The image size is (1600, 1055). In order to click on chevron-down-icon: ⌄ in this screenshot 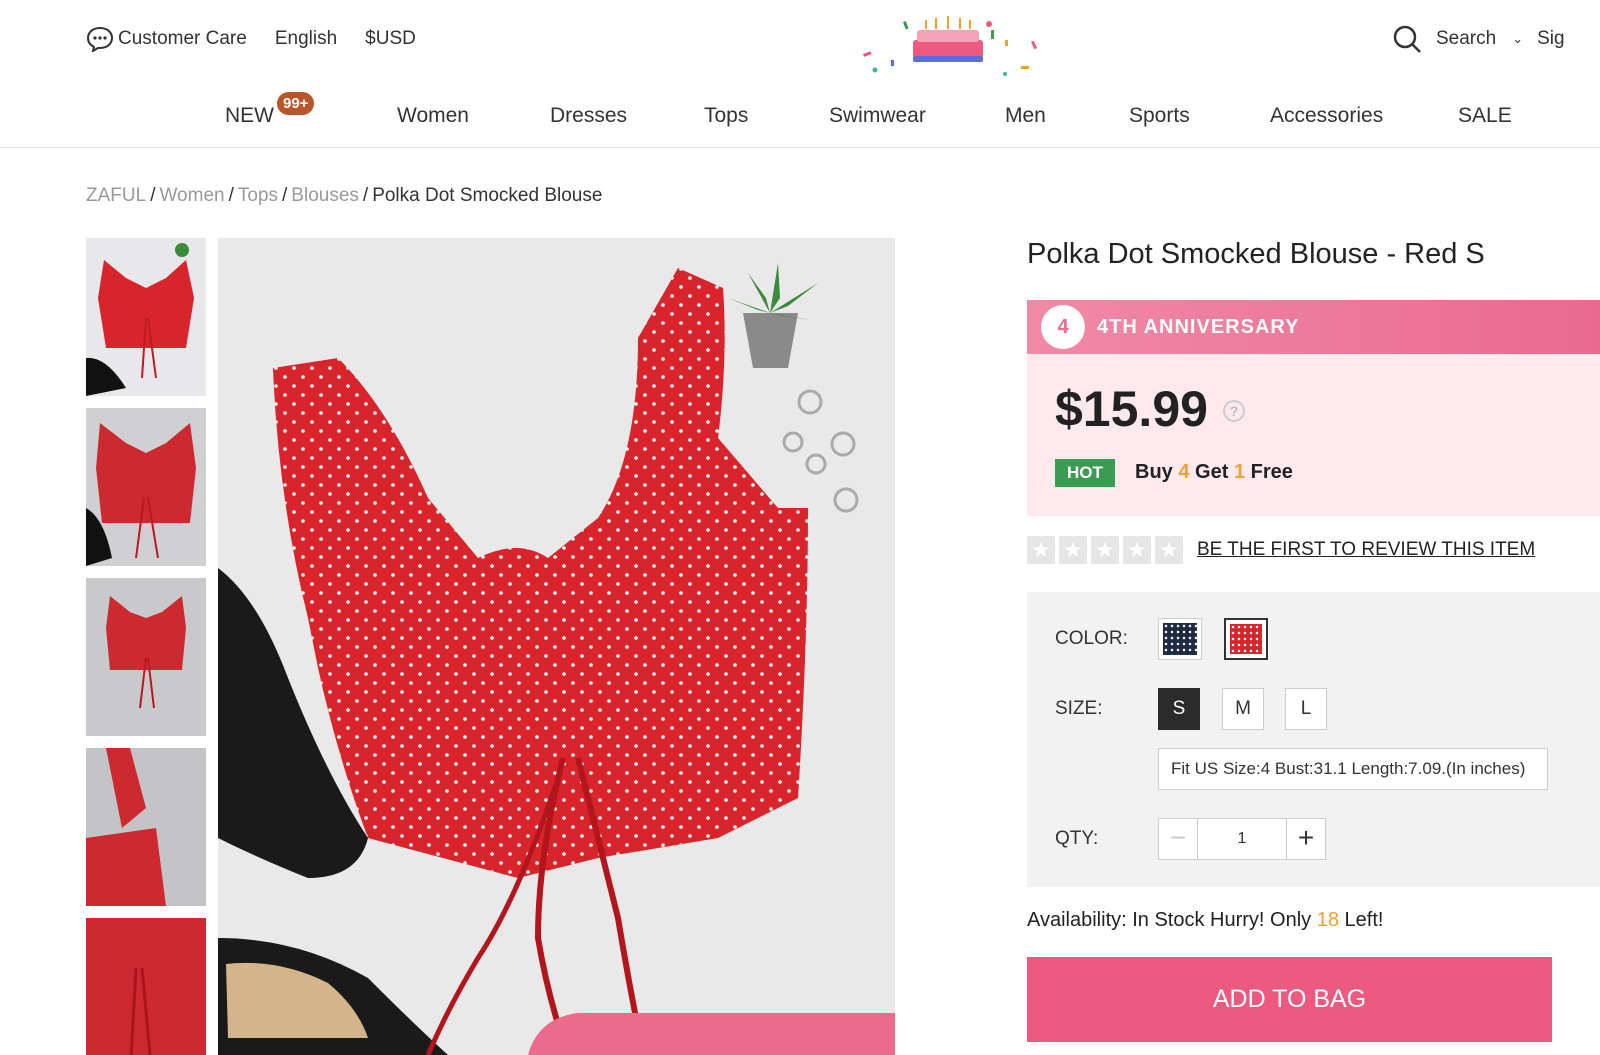, I will do `click(1517, 39)`.